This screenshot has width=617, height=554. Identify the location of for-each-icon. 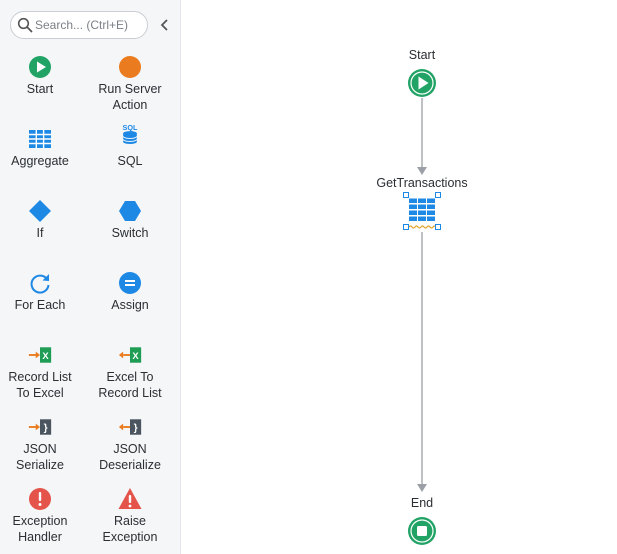
(40, 284).